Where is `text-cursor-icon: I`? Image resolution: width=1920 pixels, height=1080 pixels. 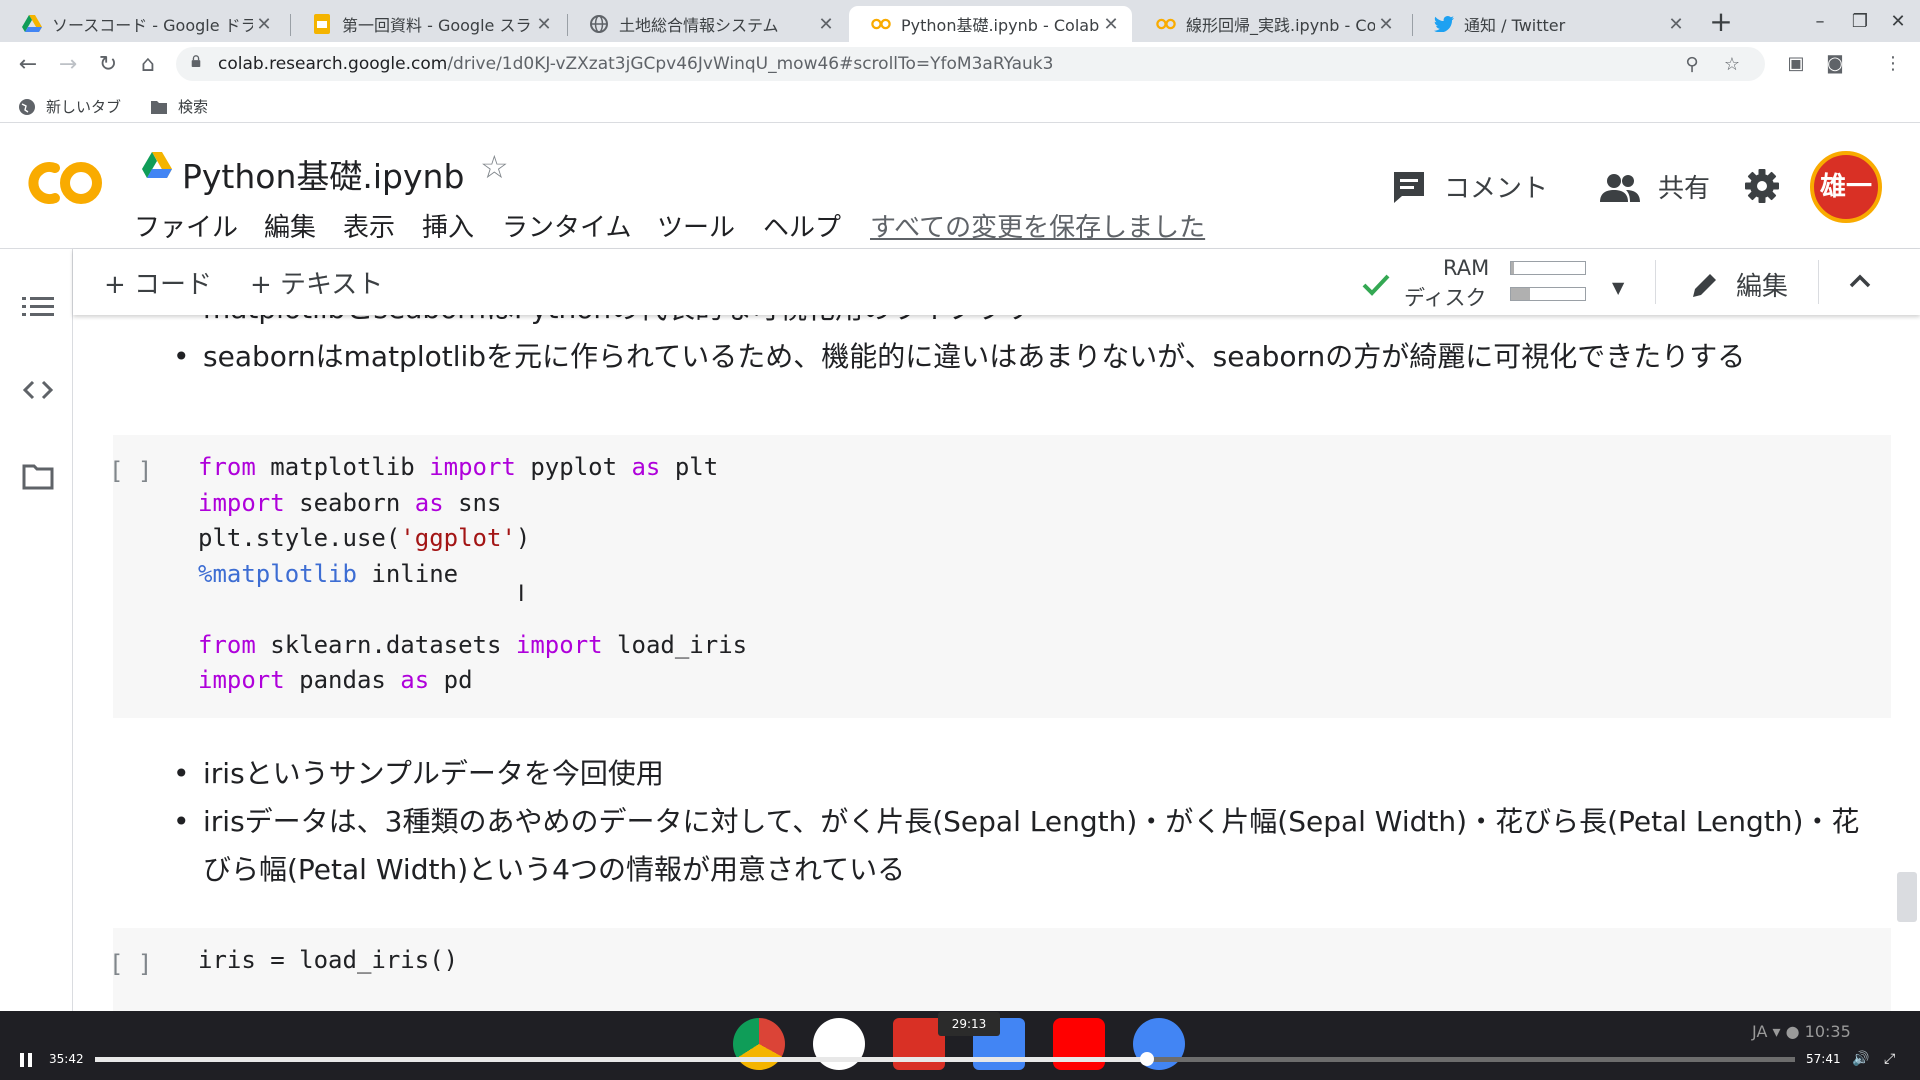
text-cursor-icon: I is located at coordinates (521, 594).